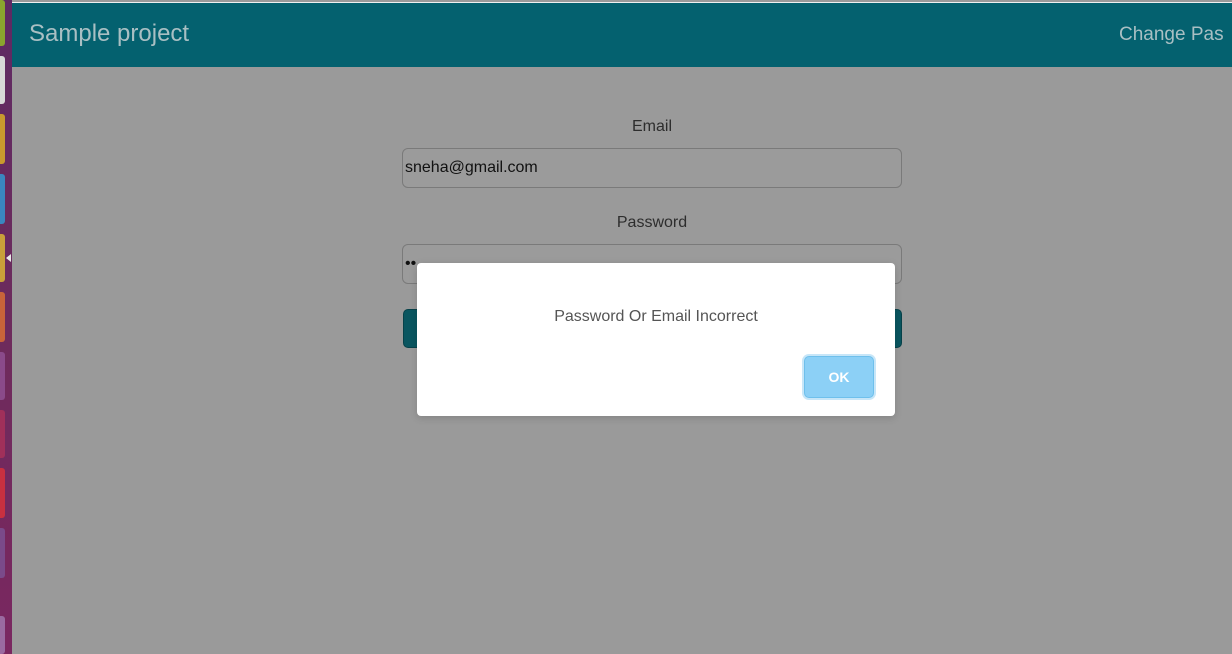 The height and width of the screenshot is (654, 1232). Describe the element at coordinates (652, 222) in the screenshot. I see `password-label: Password` at that location.